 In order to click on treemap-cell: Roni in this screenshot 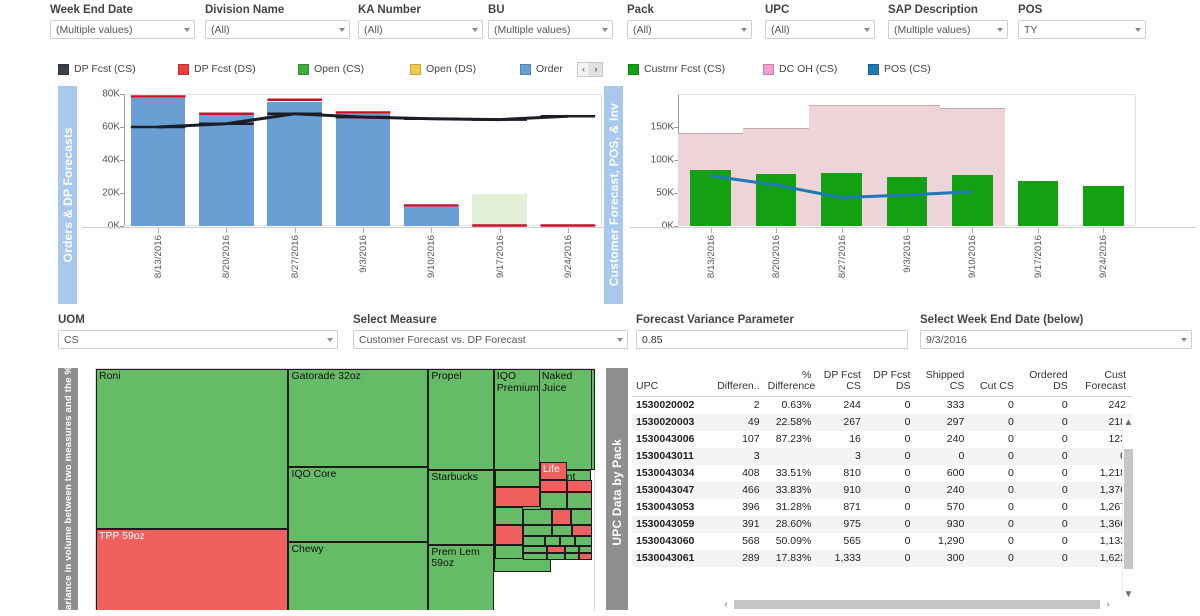, I will do `click(192, 449)`.